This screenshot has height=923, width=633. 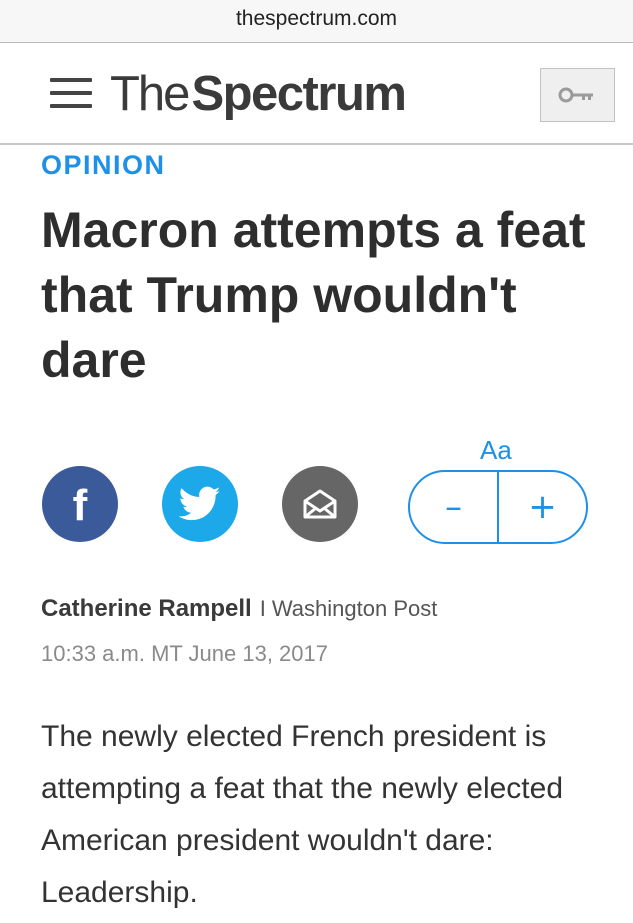 I want to click on key-icon, so click(x=575, y=95).